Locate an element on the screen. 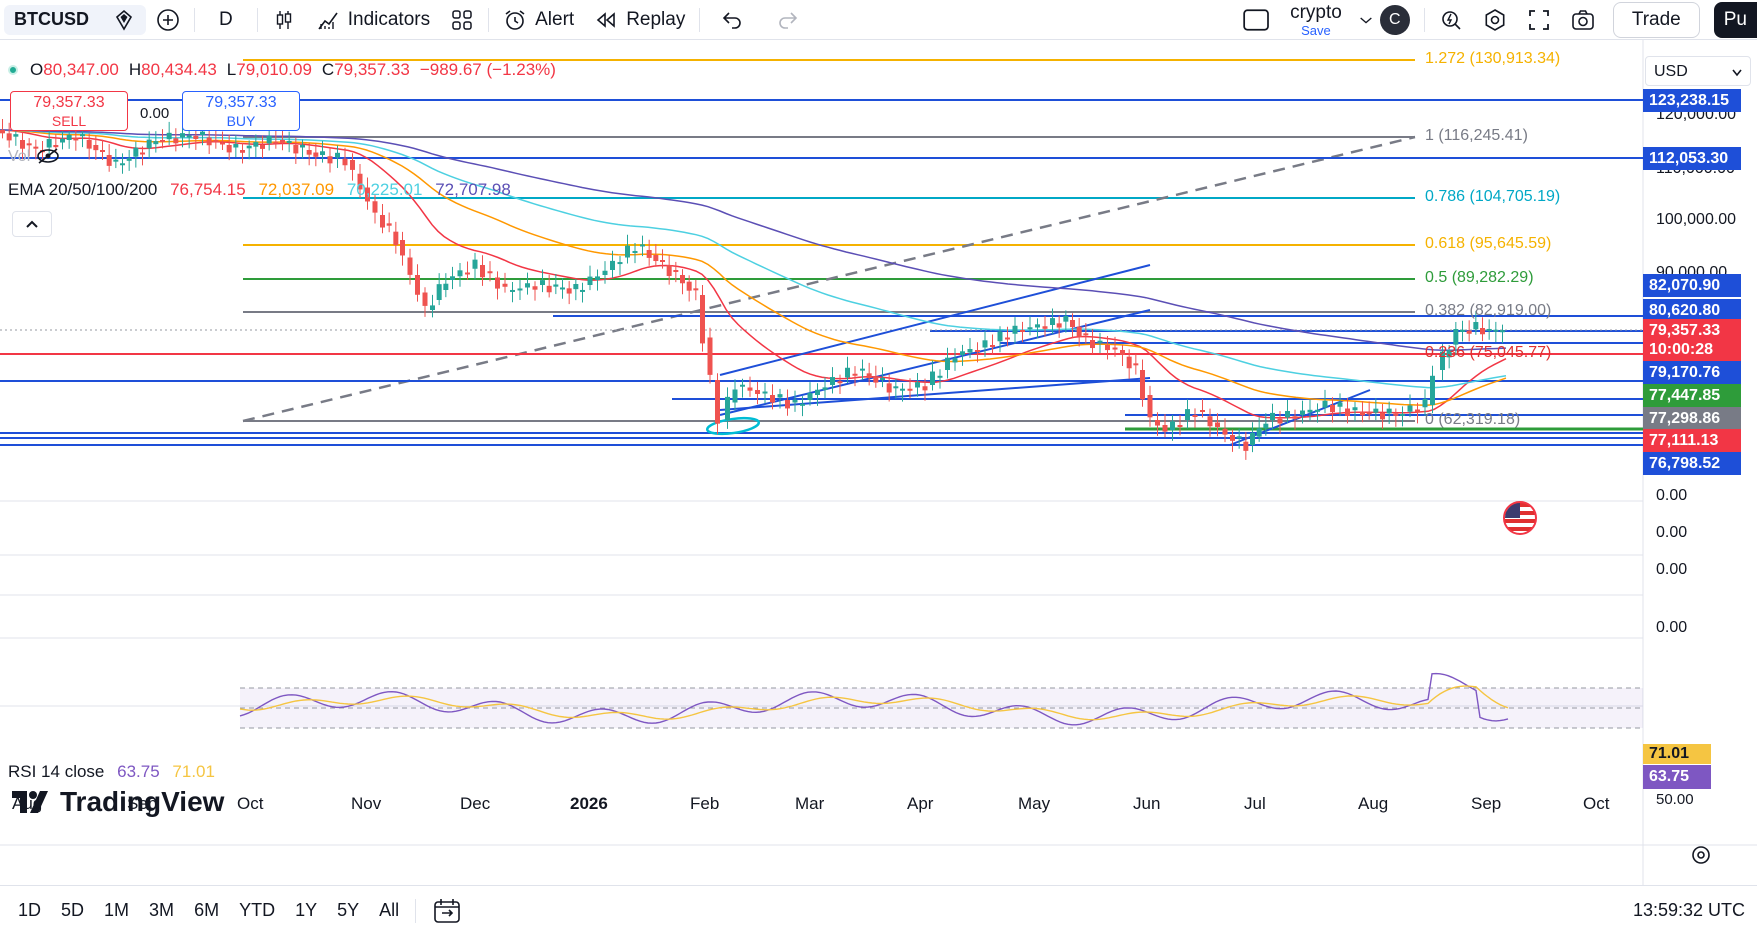  chart-type-button is located at coordinates (284, 20).